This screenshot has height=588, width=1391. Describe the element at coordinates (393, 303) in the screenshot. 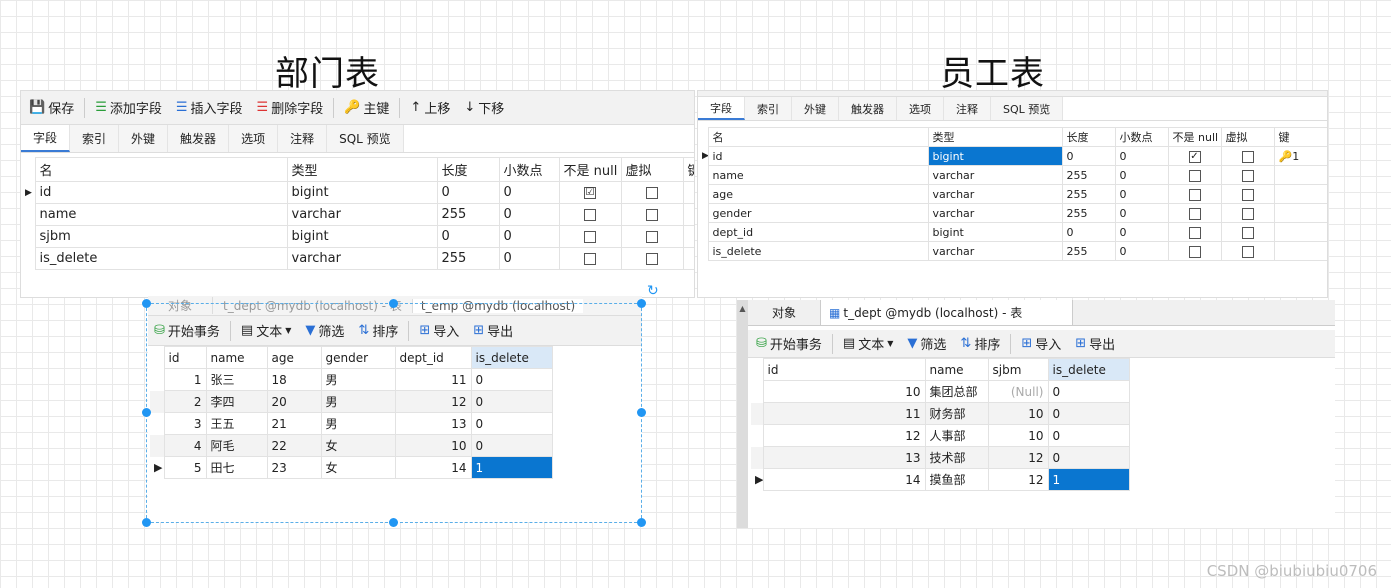

I see `resize-handle-n` at that location.